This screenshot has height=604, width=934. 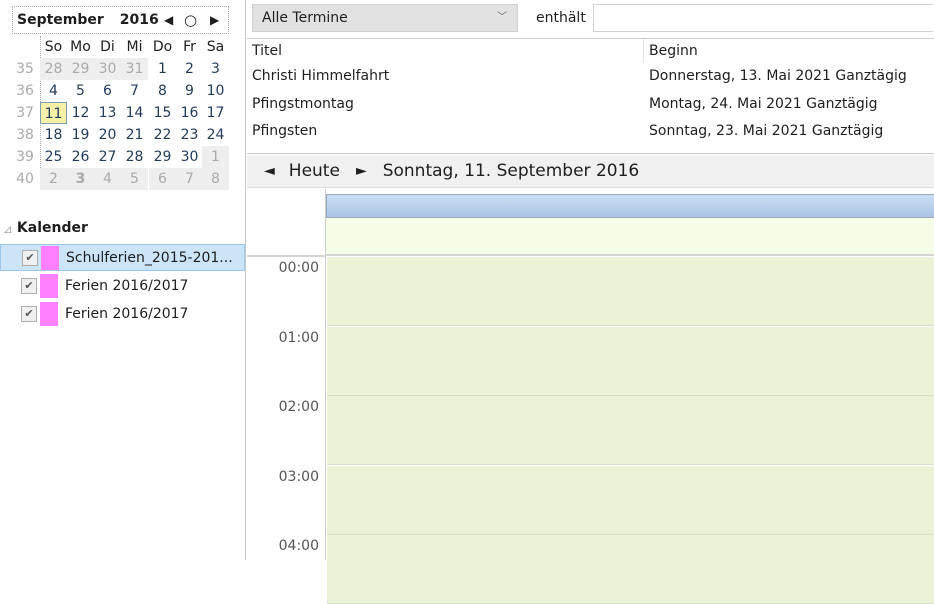 What do you see at coordinates (630, 206) in the screenshot?
I see `day-header-strip` at bounding box center [630, 206].